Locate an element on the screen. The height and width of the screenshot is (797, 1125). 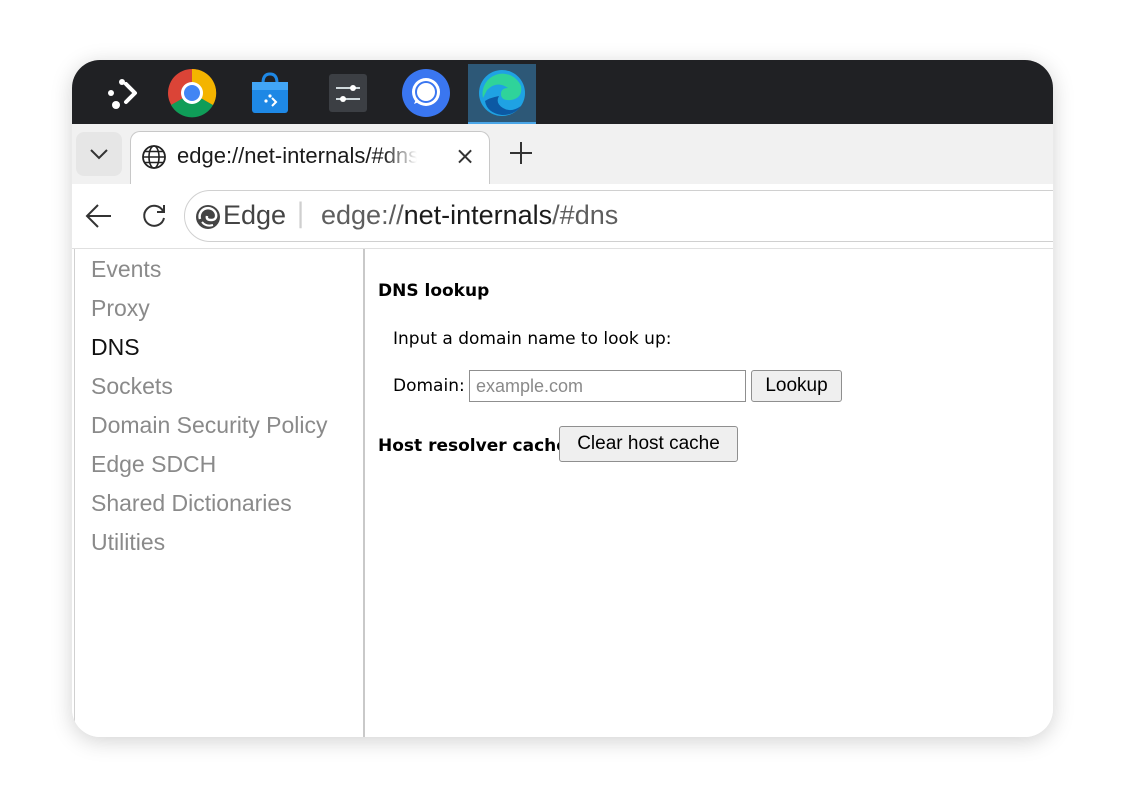
sidebar-item-dns: DNS is located at coordinates (115, 347).